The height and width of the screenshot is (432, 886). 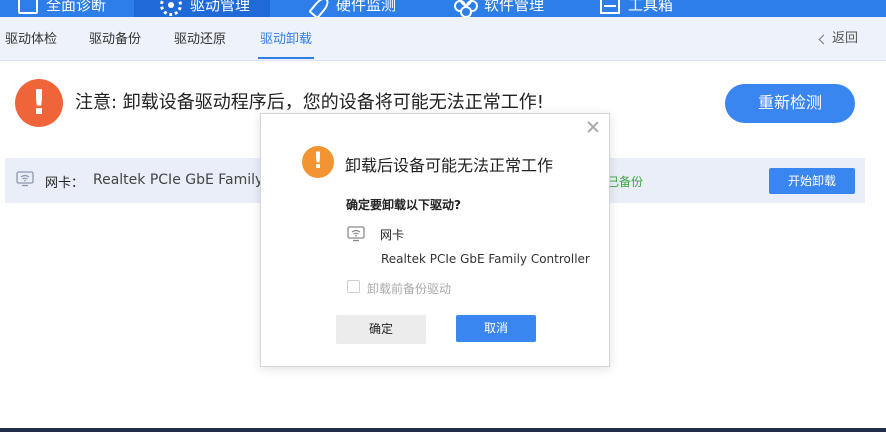 I want to click on dialog-device-label: 网卡, so click(x=392, y=235).